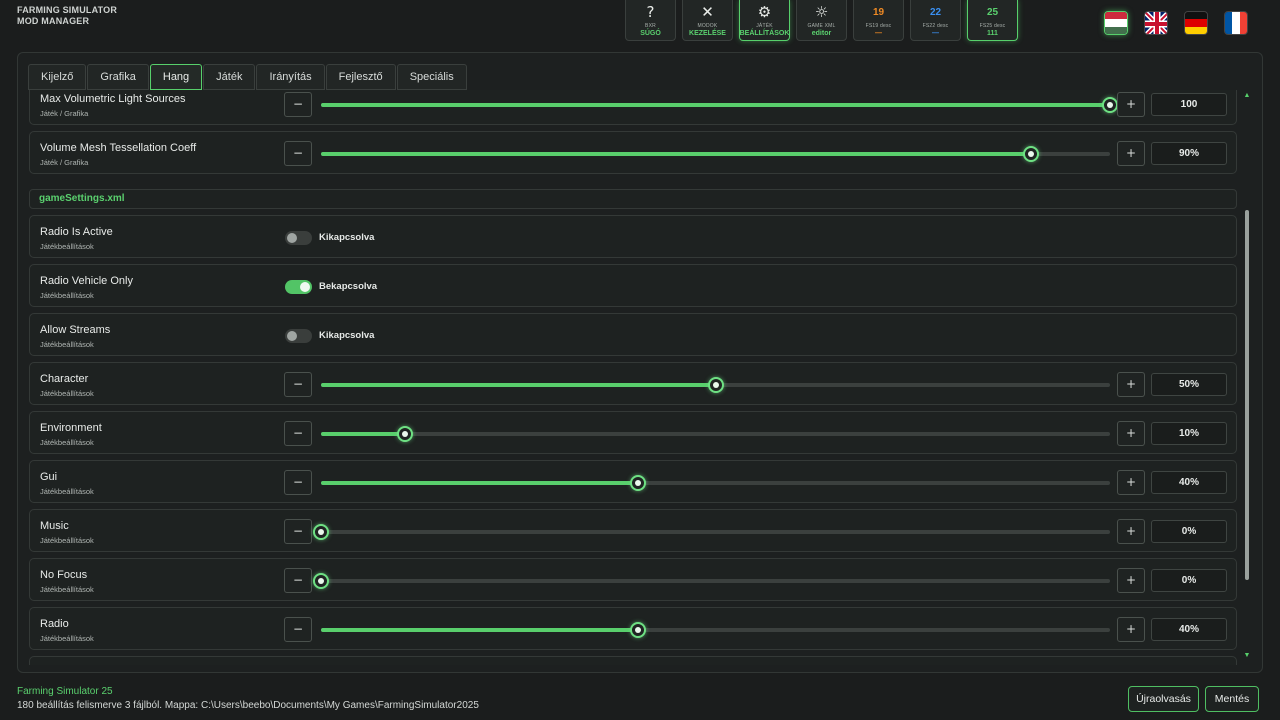 The height and width of the screenshot is (720, 1280). I want to click on nav-button-tools: ✕ MODOK KEZELÉSE, so click(707, 20).